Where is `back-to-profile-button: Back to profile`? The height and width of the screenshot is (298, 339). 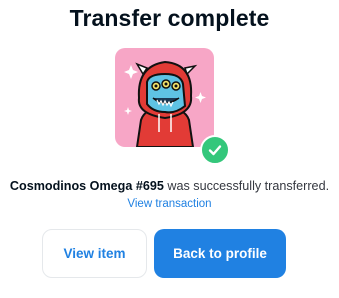
back-to-profile-button: Back to profile is located at coordinates (220, 253).